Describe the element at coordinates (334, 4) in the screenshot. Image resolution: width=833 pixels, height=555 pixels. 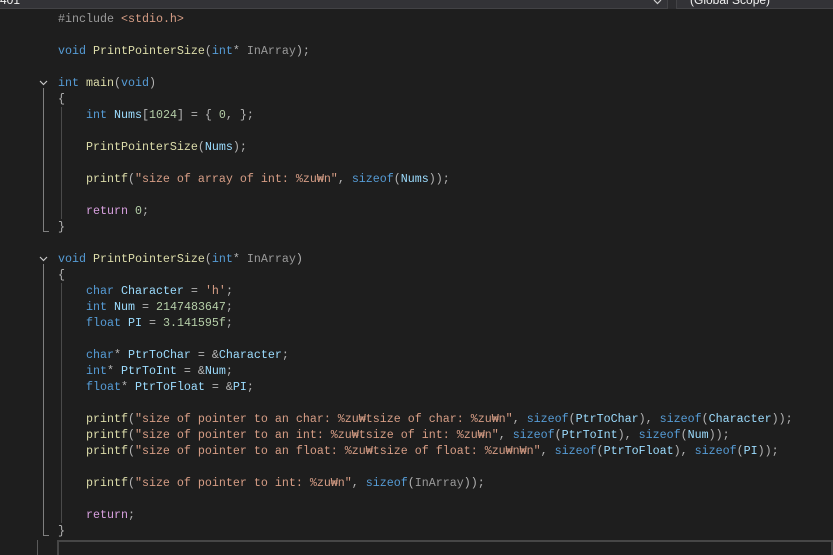
I see `project-dropdown: 401` at that location.